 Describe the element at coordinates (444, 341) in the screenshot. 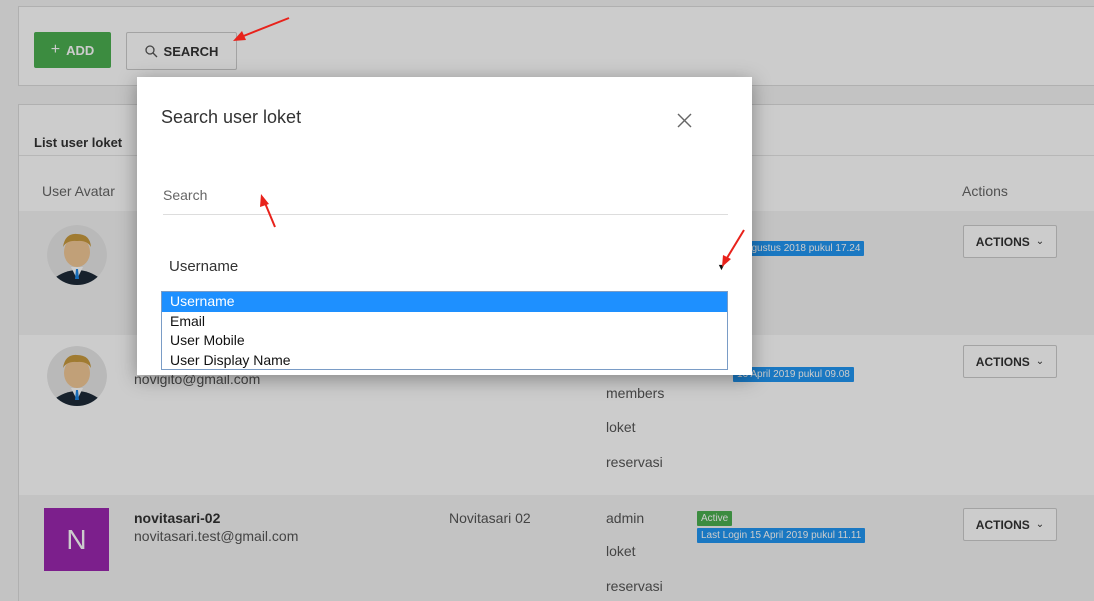

I see `dropdown-option: User Mobile` at that location.